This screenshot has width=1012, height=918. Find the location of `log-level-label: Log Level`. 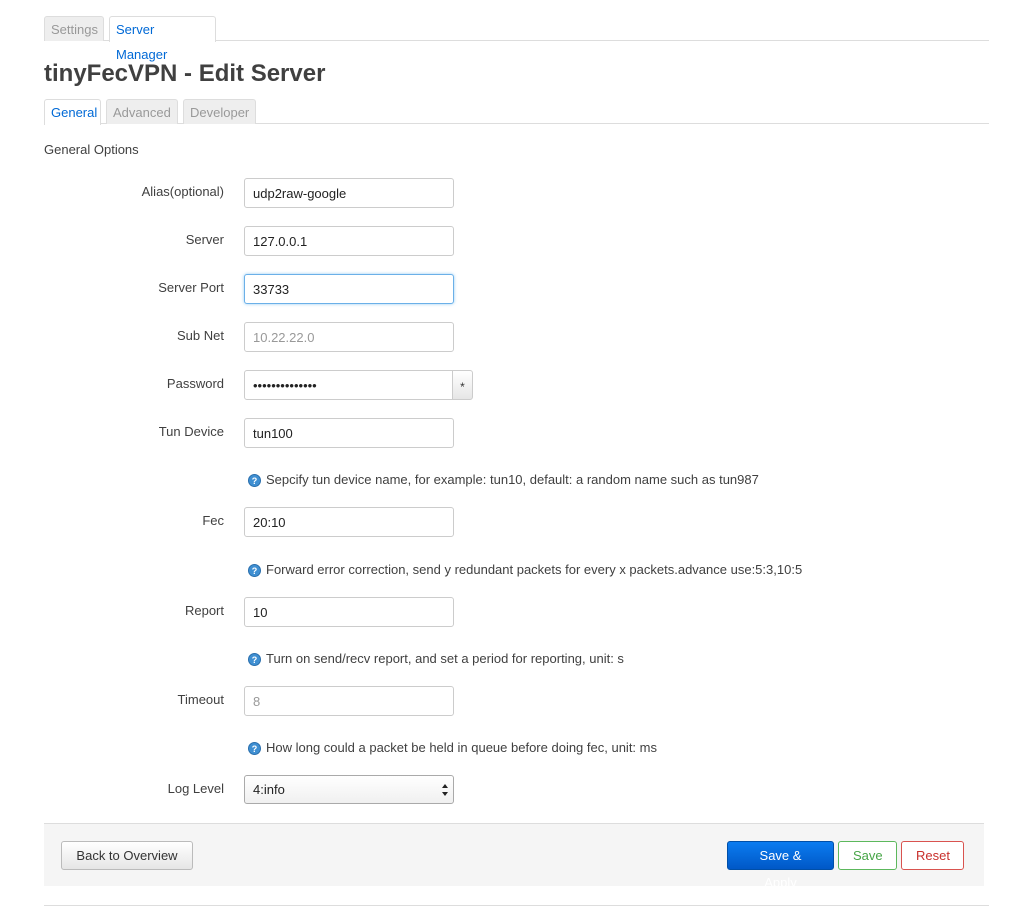

log-level-label: Log Level is located at coordinates (195, 788).